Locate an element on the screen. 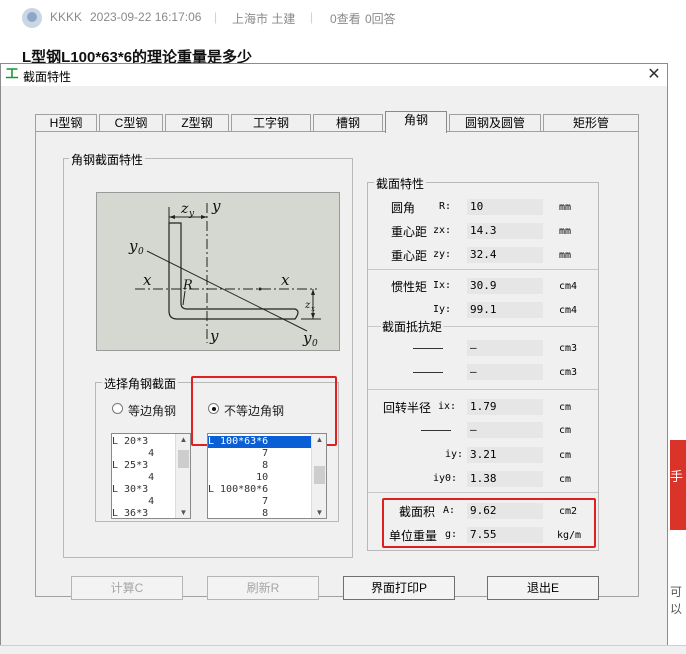 This screenshot has width=686, height=654. angle-section-diagram: z y y y 0 x x R z x y y 0 is located at coordinates (218, 271).